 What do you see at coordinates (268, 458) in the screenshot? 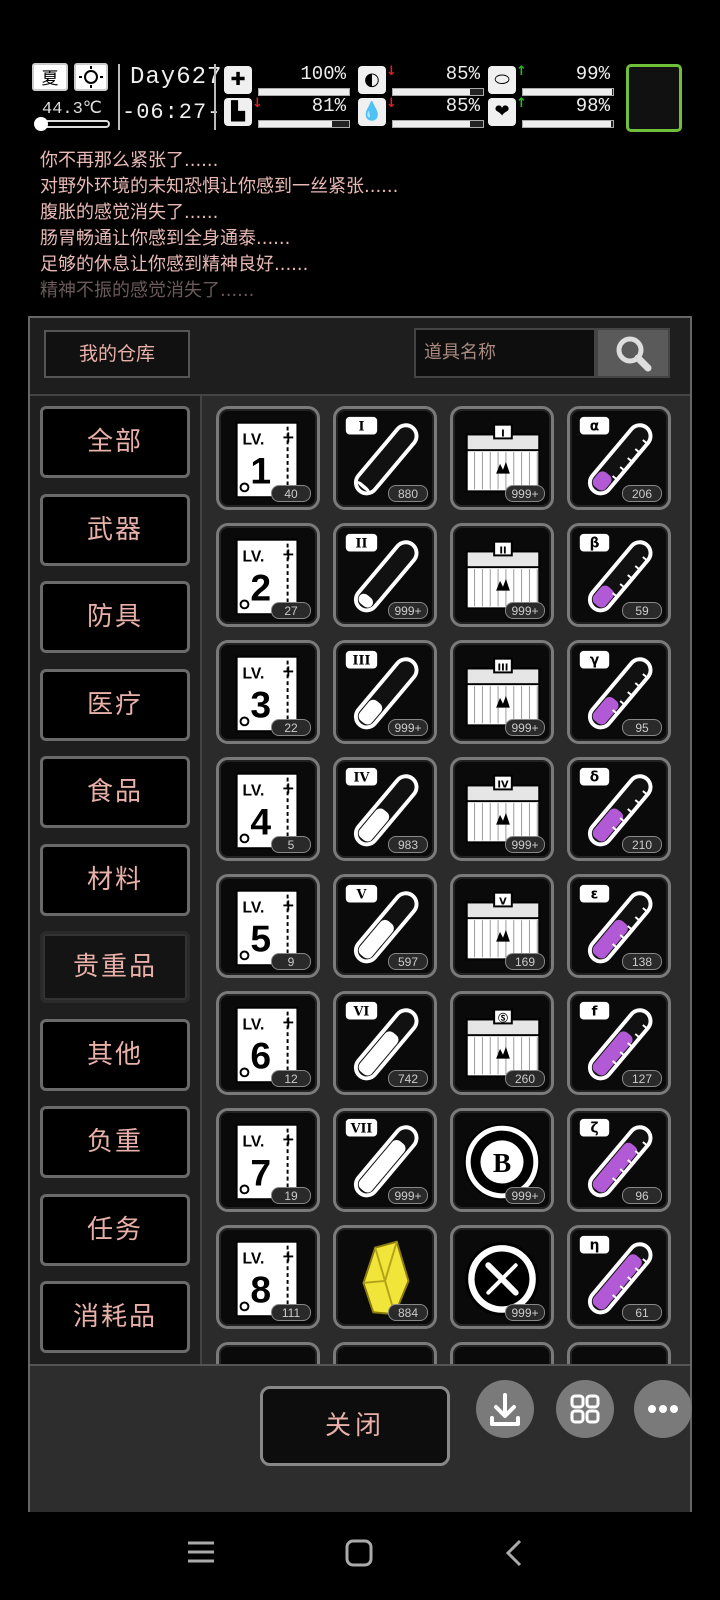
I see `inventory-slot: LV. +1 40` at bounding box center [268, 458].